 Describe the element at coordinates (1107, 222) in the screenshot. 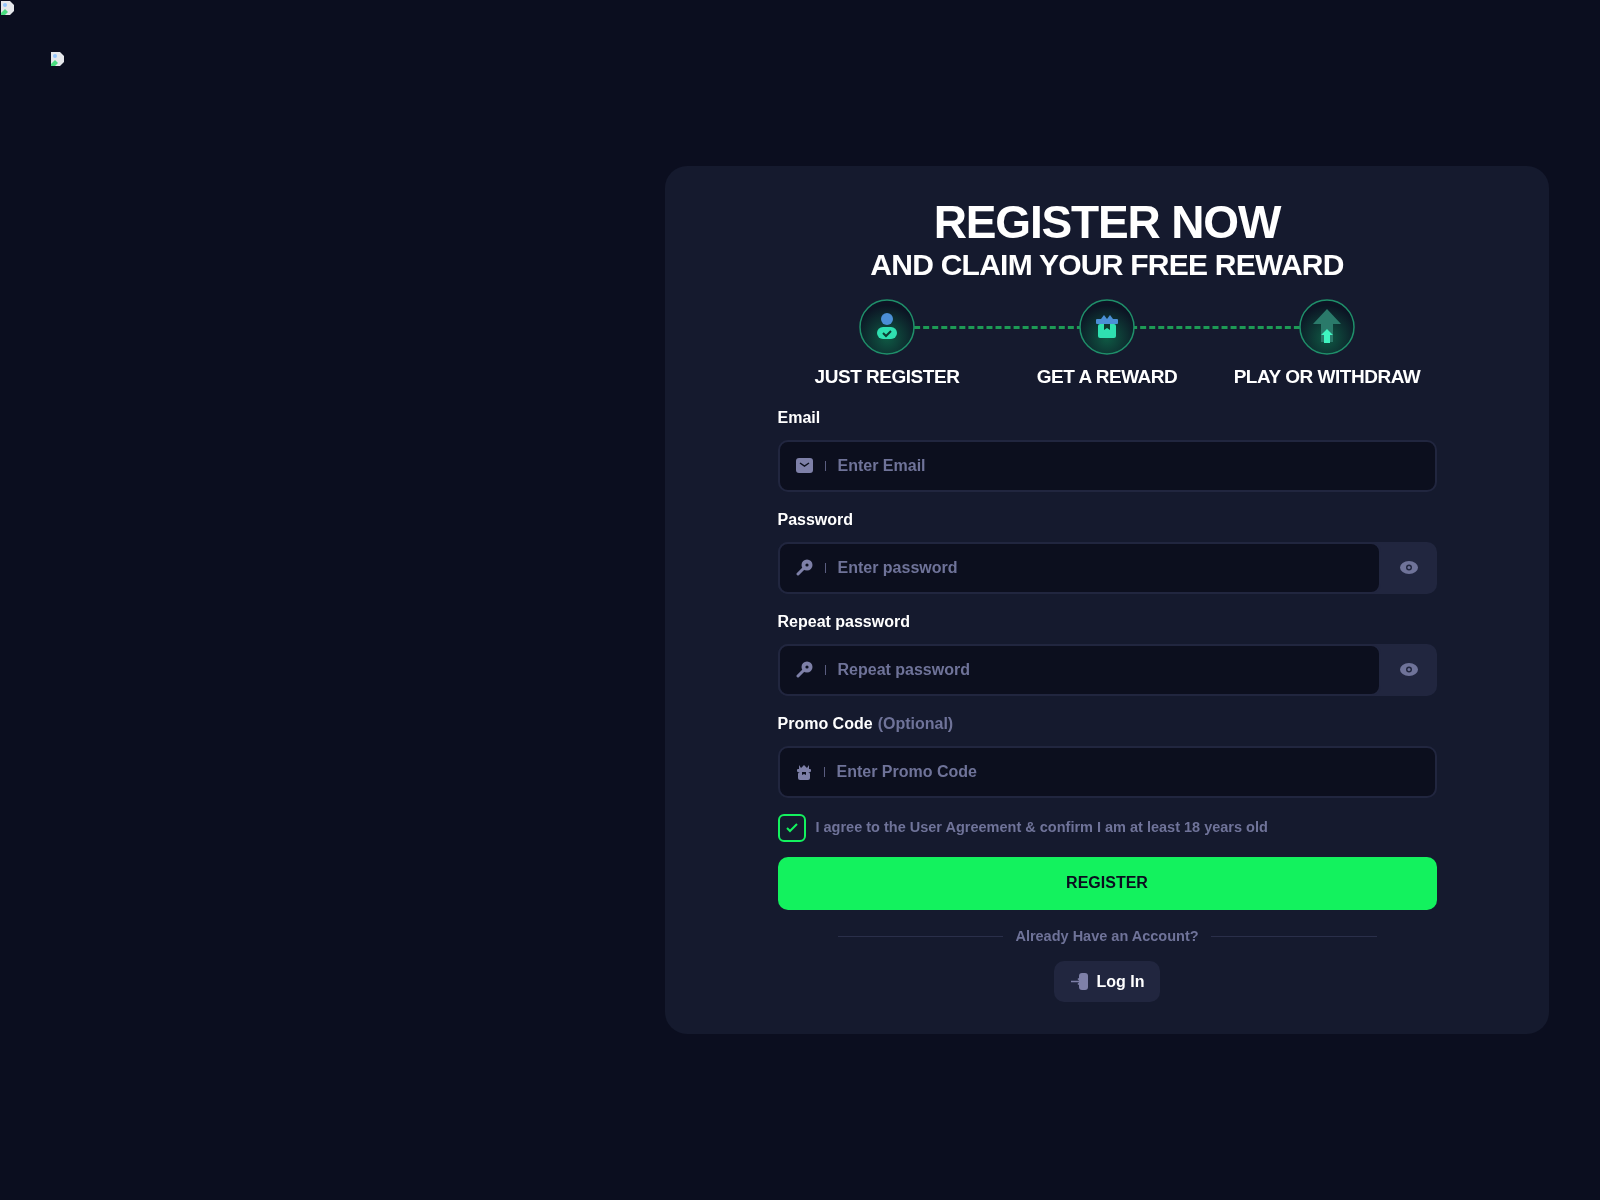

I see `page-title: REGISTER NOW` at that location.